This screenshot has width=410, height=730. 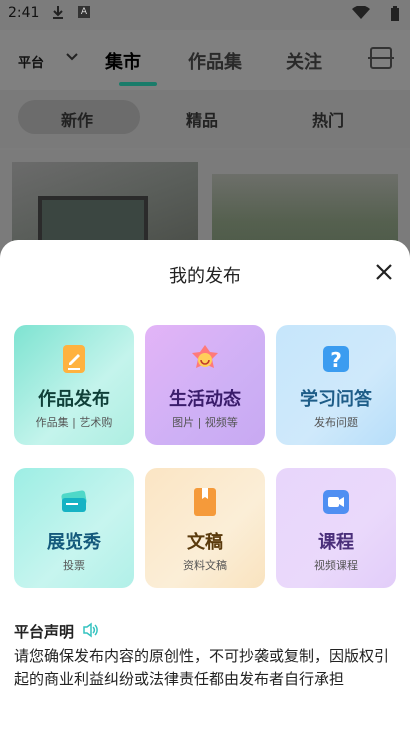 I want to click on card-title: 文稿, so click(x=205, y=542).